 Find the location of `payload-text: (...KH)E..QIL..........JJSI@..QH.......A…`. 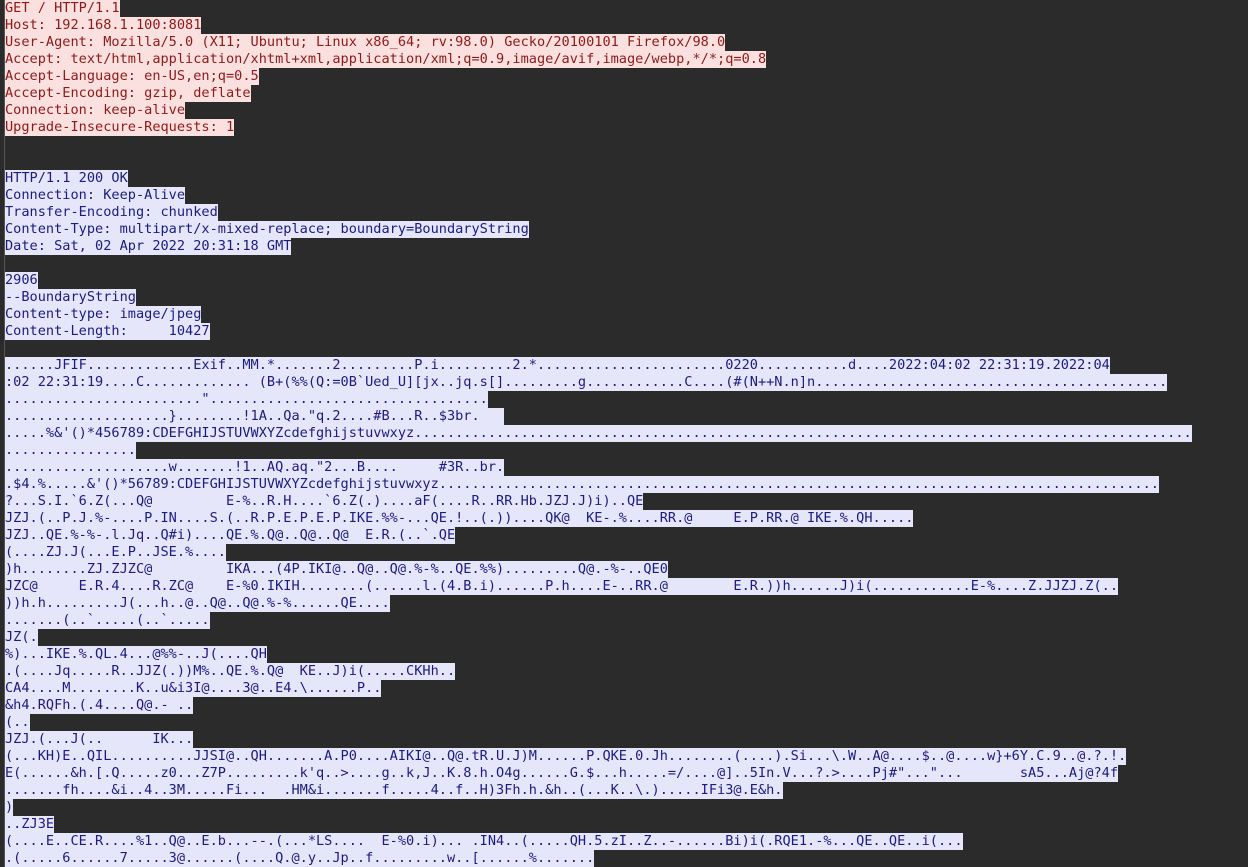

payload-text: (...KH)E..QIL..........JJSI@..QH.......A… is located at coordinates (566, 756).